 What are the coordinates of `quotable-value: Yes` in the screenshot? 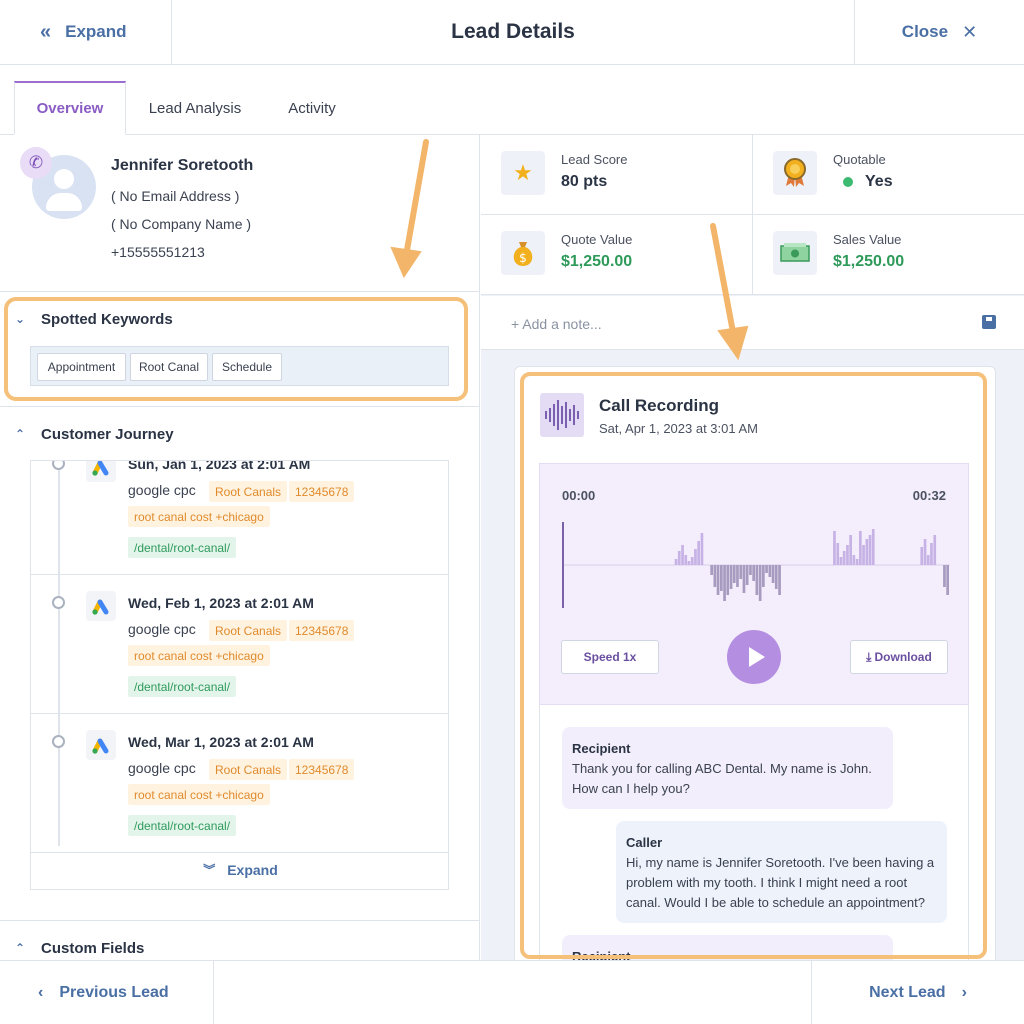 It's located at (868, 182).